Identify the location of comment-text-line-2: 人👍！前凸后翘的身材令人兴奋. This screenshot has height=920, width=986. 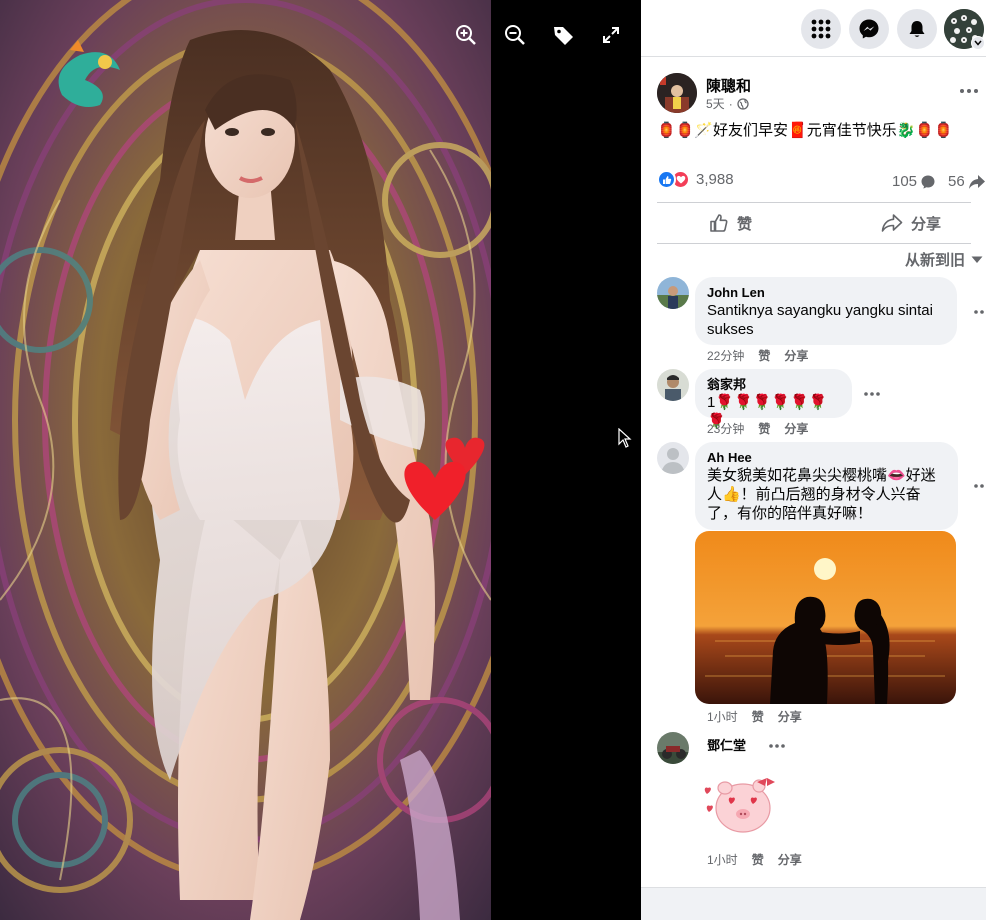
(814, 494).